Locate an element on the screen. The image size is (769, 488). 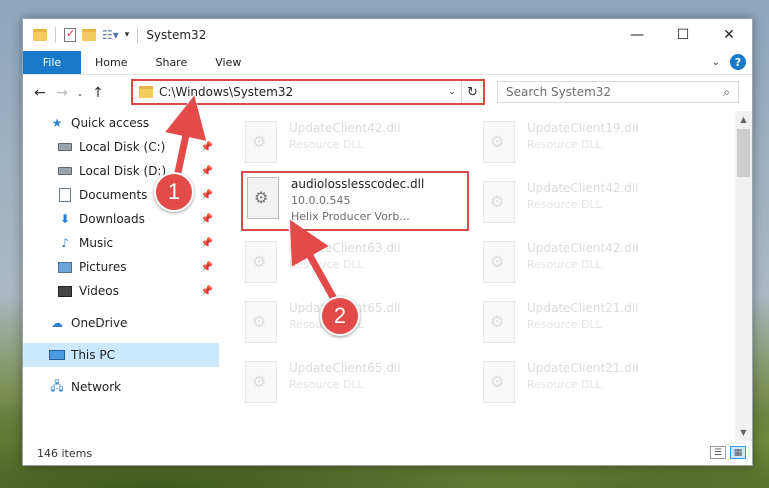
annotation-arrows is located at coordinates (254, 203).